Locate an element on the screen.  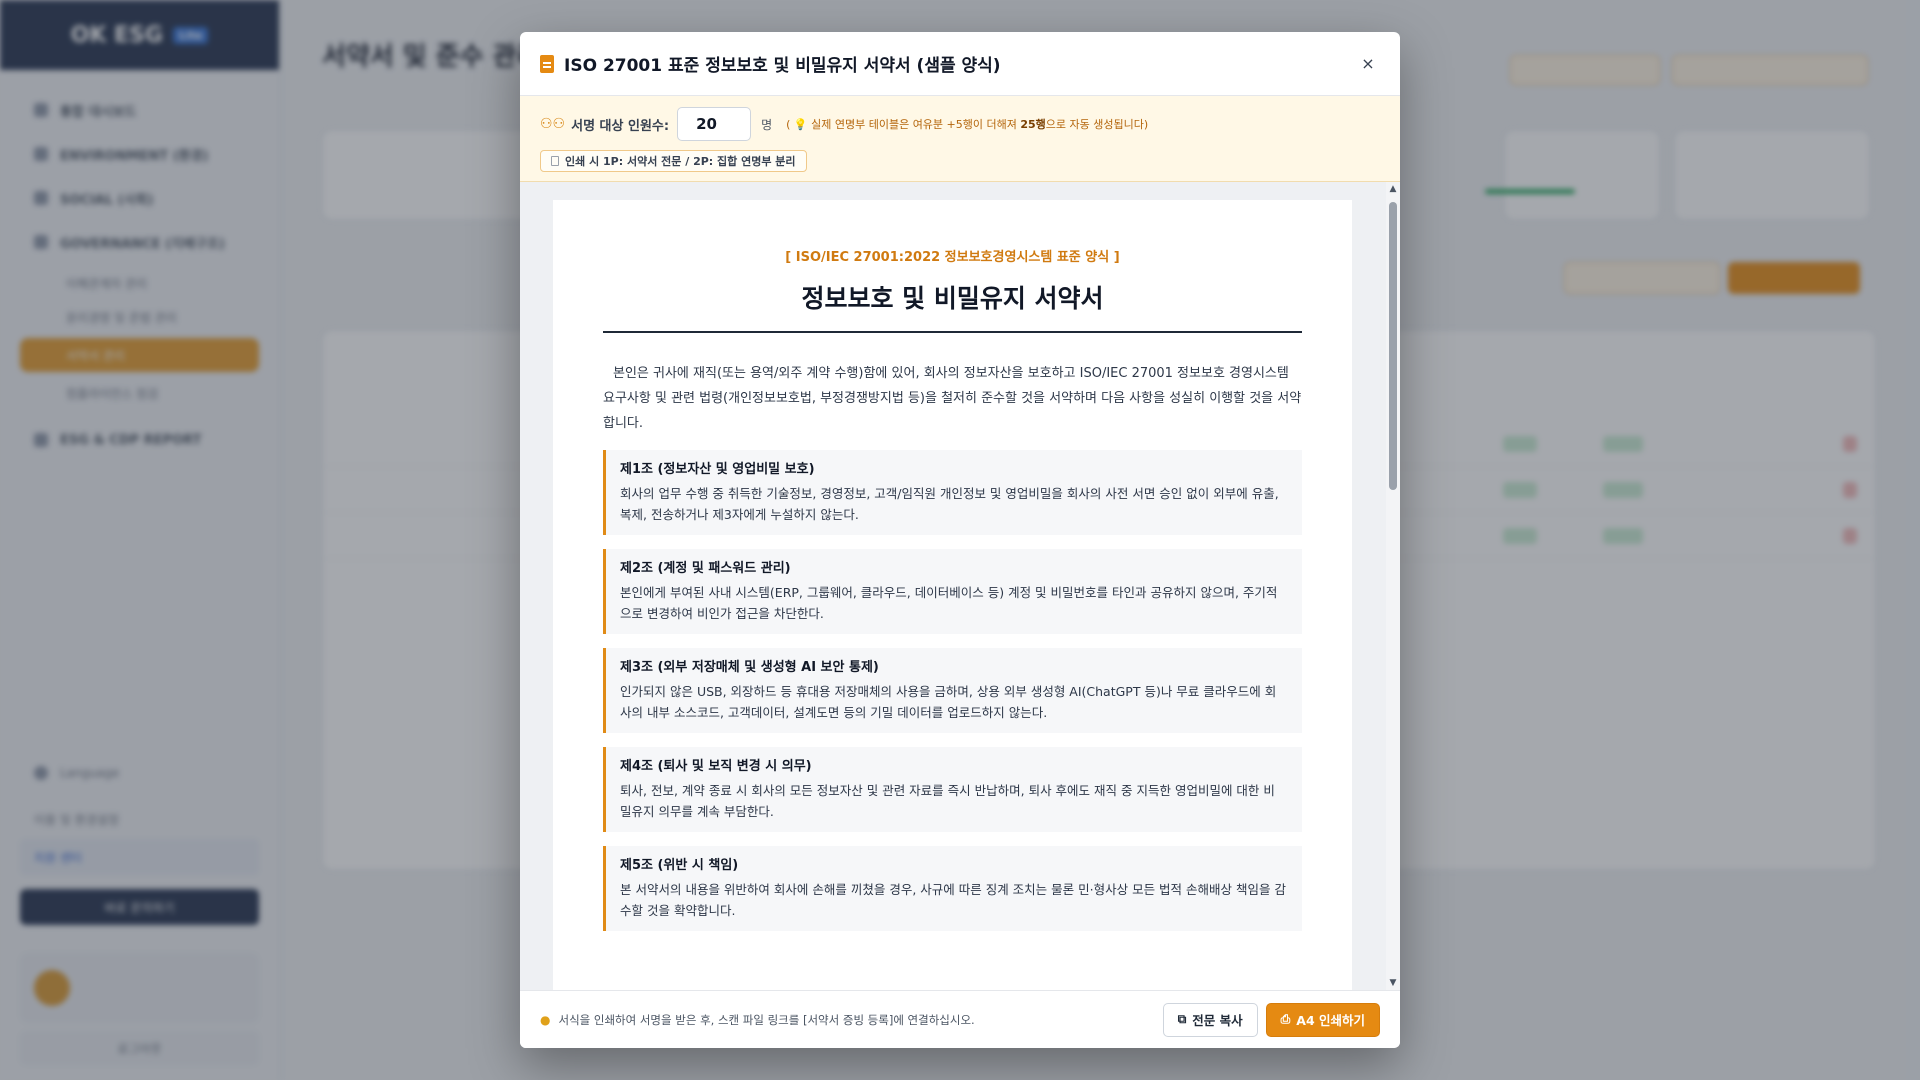
page-icon is located at coordinates (555, 161).